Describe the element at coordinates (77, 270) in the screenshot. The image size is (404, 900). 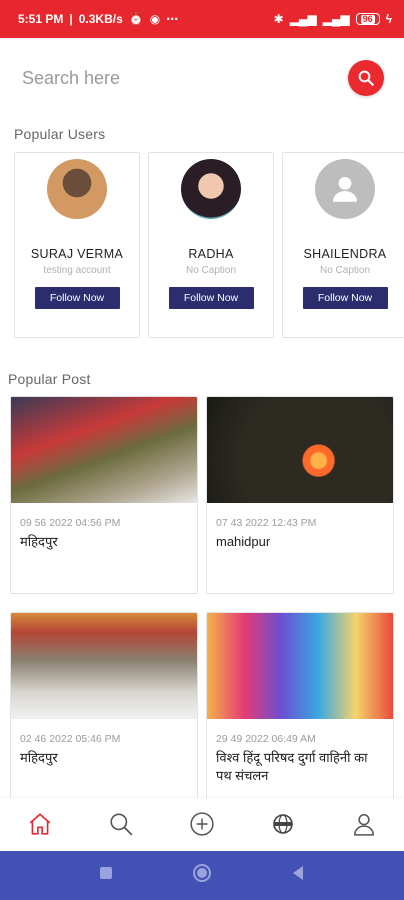
I see `user-caption: testing account` at that location.